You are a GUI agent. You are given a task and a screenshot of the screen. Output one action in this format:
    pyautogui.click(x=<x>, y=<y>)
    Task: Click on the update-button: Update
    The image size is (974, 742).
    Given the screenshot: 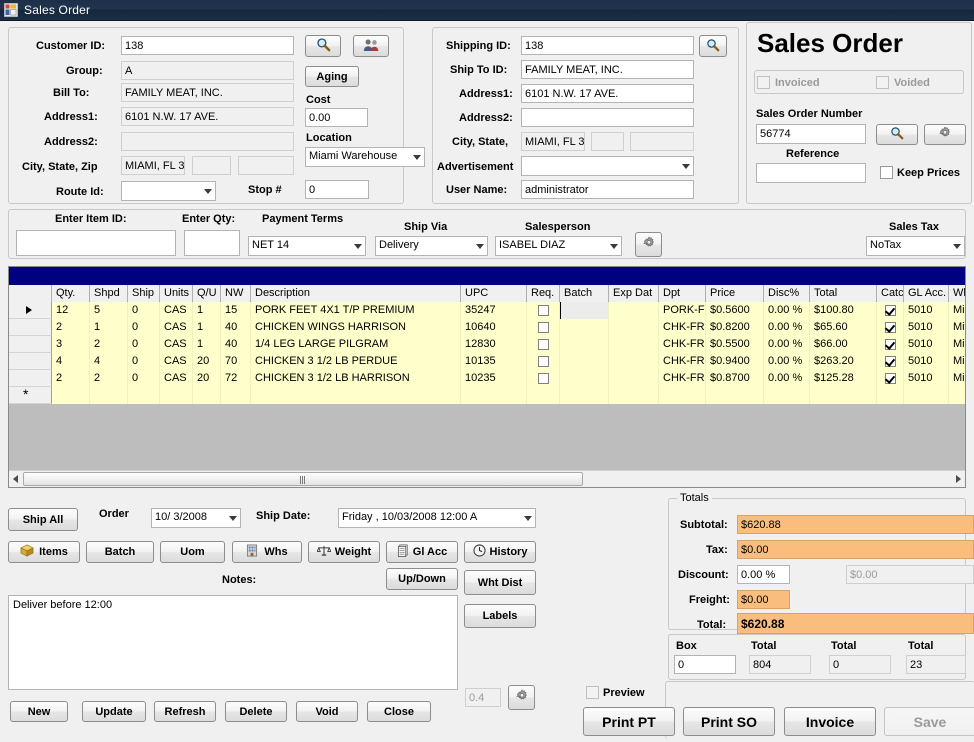 What is the action you would take?
    pyautogui.click(x=114, y=711)
    